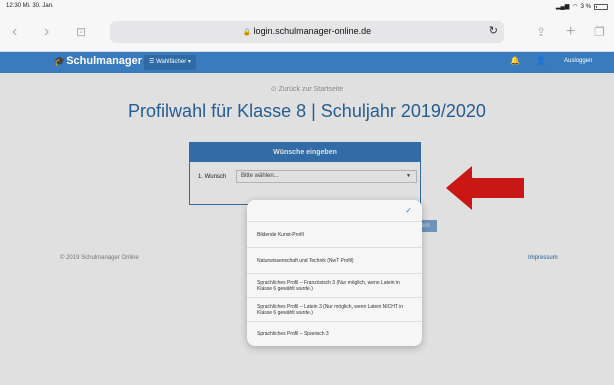  What do you see at coordinates (326, 176) in the screenshot?
I see `wish-select: Bitte wählen... ▼` at bounding box center [326, 176].